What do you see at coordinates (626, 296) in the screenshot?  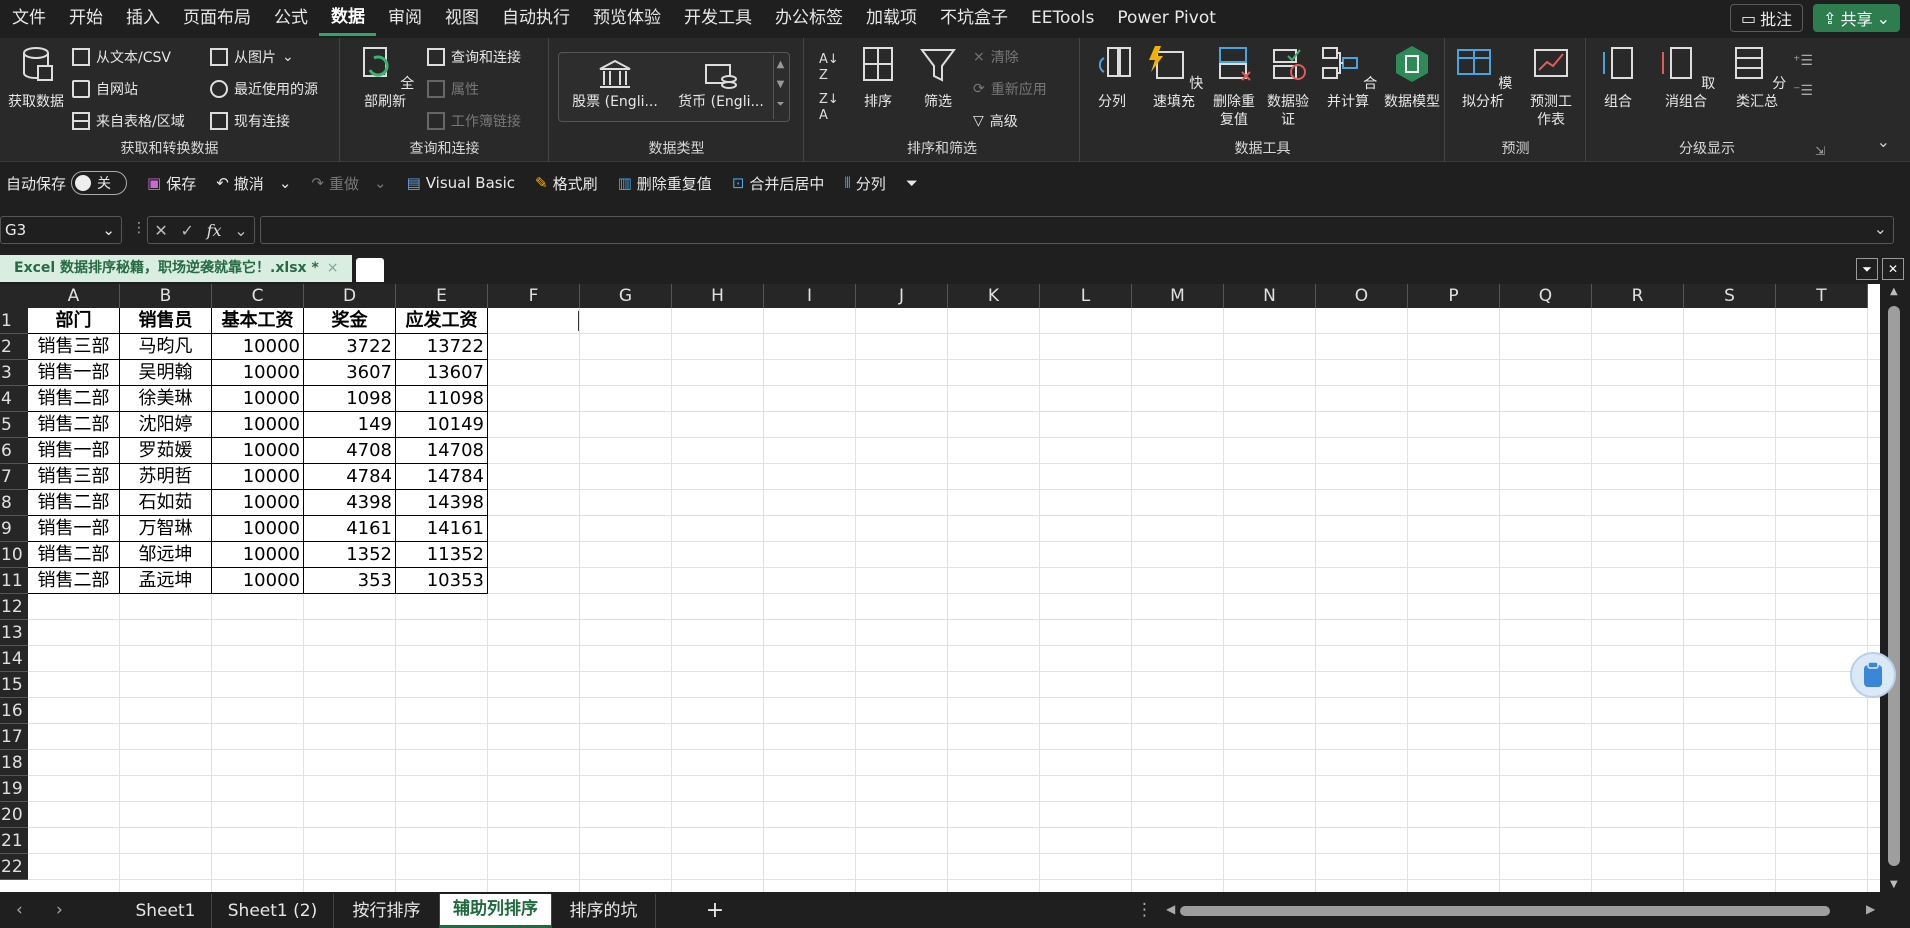 I see `column-header: G` at bounding box center [626, 296].